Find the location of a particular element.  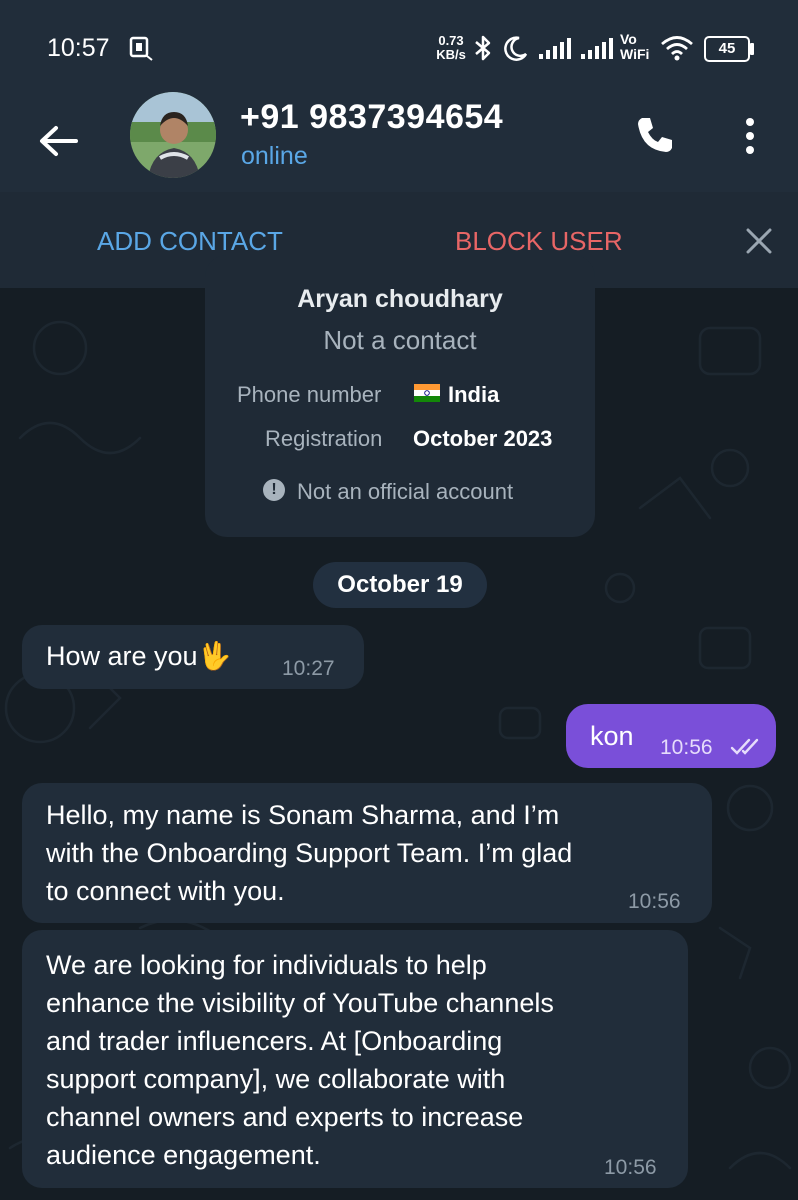

chat-header: +91 9837394654 online is located at coordinates (399, 142).